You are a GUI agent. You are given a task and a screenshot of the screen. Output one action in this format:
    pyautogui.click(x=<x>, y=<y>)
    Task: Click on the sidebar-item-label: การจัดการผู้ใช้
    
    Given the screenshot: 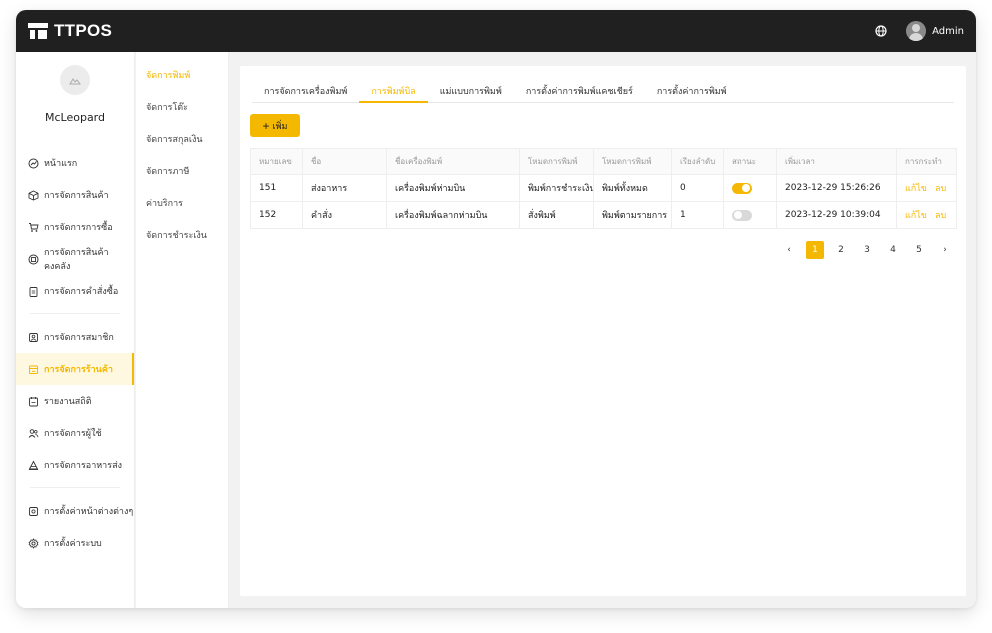 What is the action you would take?
    pyautogui.click(x=73, y=434)
    